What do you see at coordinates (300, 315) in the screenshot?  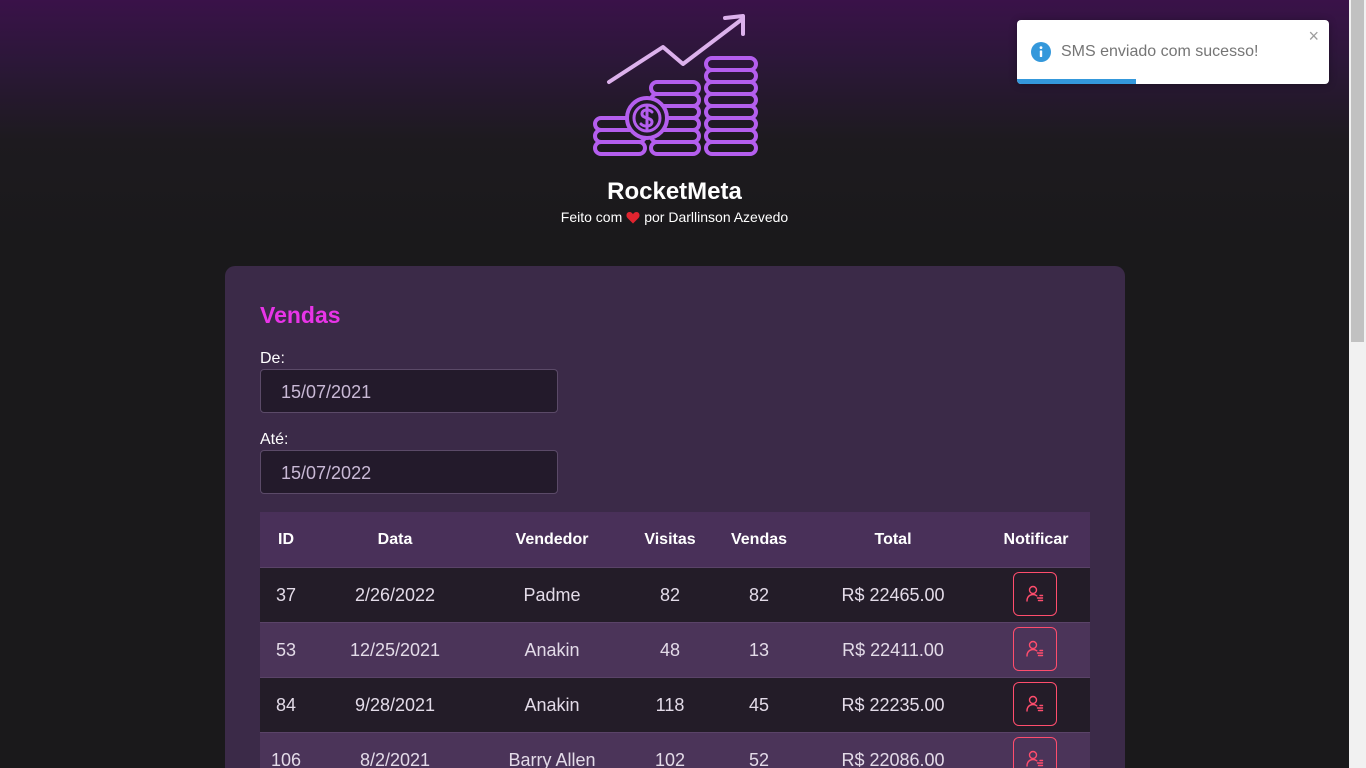 I see `sales-title: Vendas` at bounding box center [300, 315].